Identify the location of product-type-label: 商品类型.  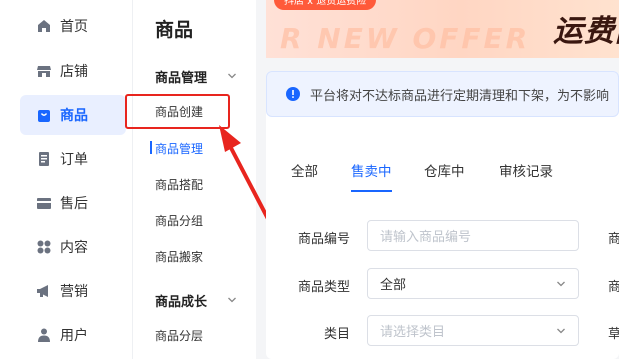
(323, 287).